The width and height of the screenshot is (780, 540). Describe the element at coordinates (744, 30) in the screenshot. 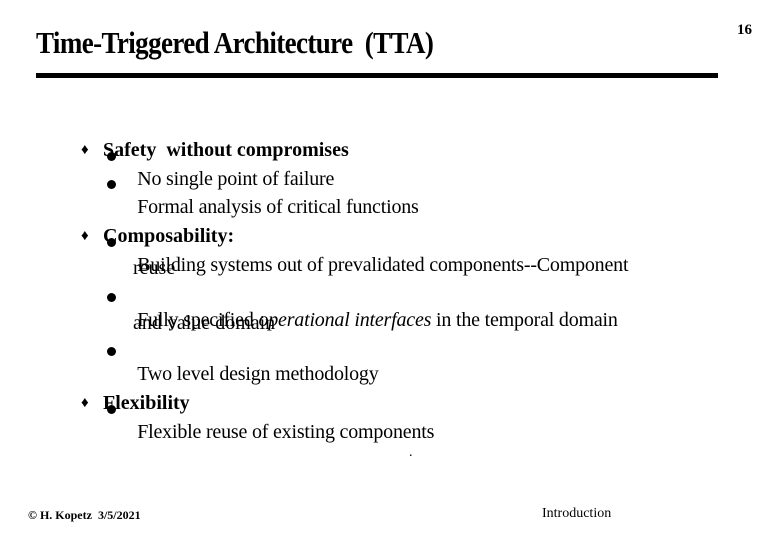

I see `page-number: 16` at that location.